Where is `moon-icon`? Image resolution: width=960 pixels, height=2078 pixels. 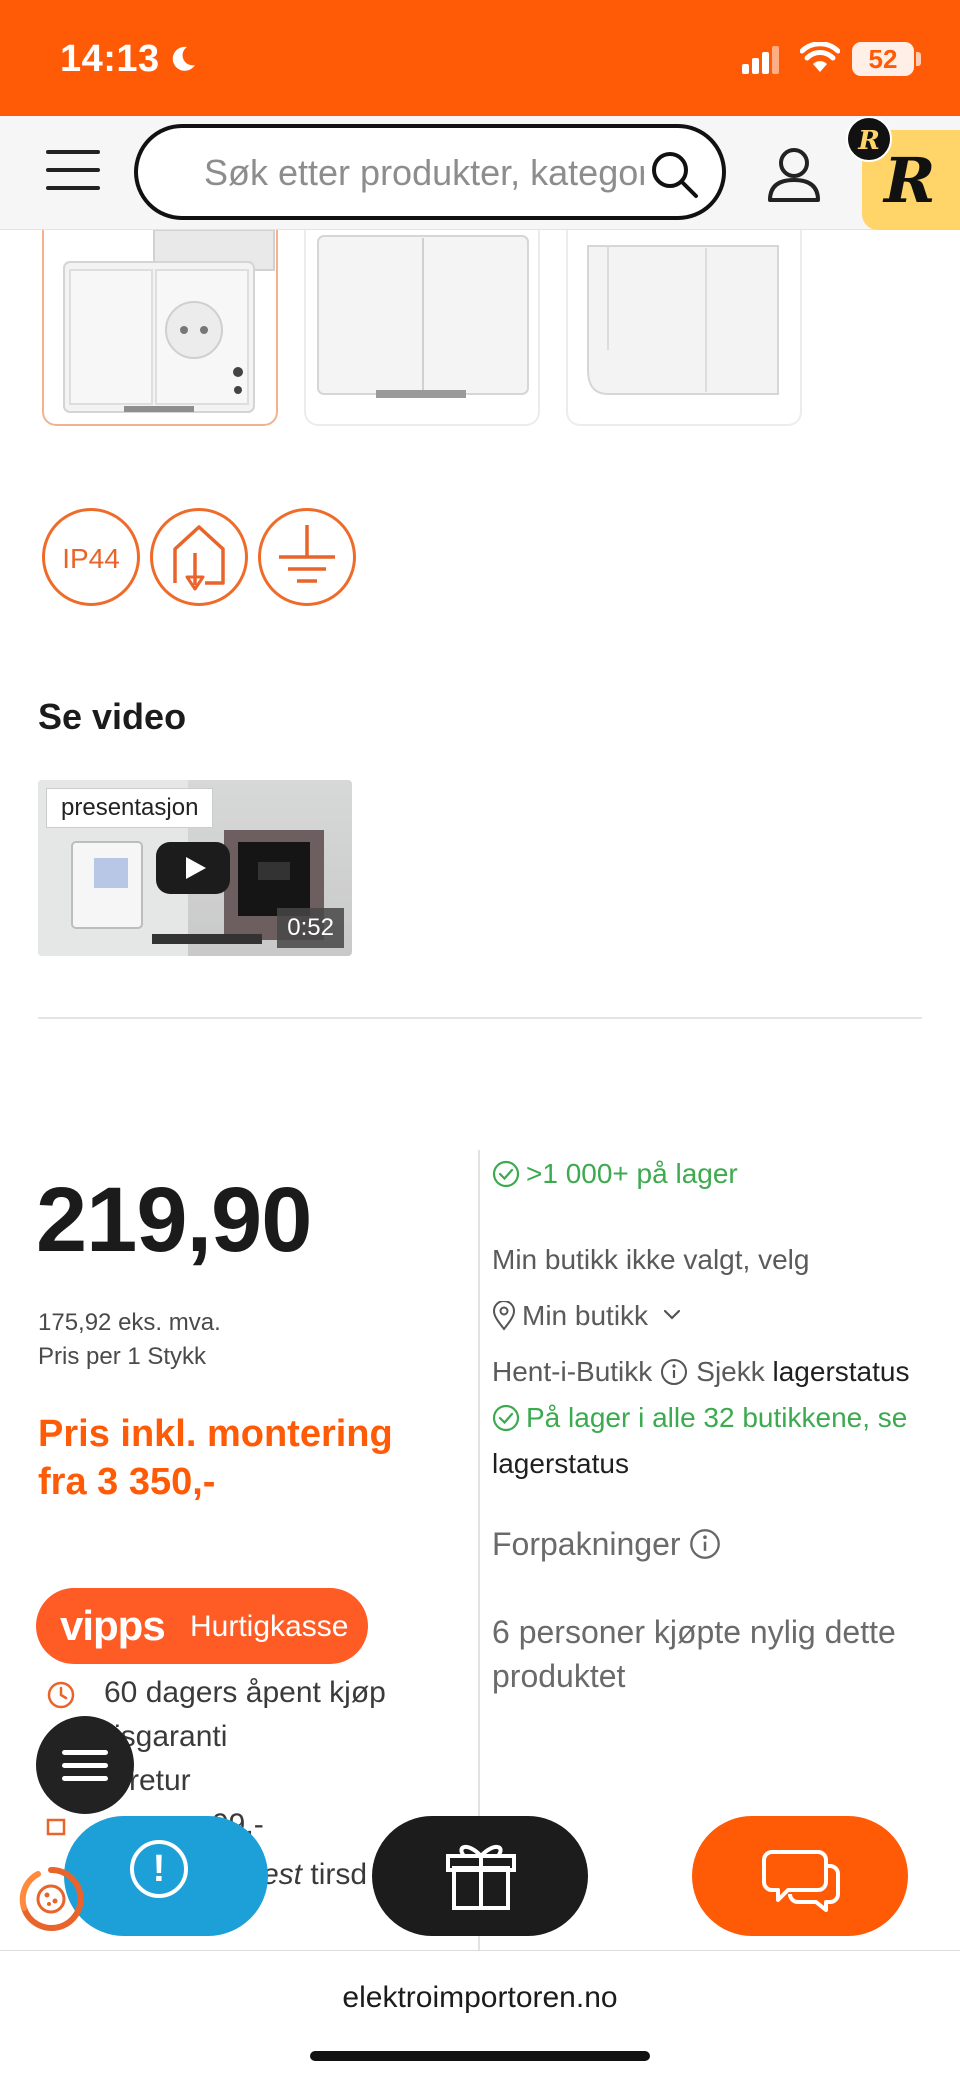 moon-icon is located at coordinates (183, 58).